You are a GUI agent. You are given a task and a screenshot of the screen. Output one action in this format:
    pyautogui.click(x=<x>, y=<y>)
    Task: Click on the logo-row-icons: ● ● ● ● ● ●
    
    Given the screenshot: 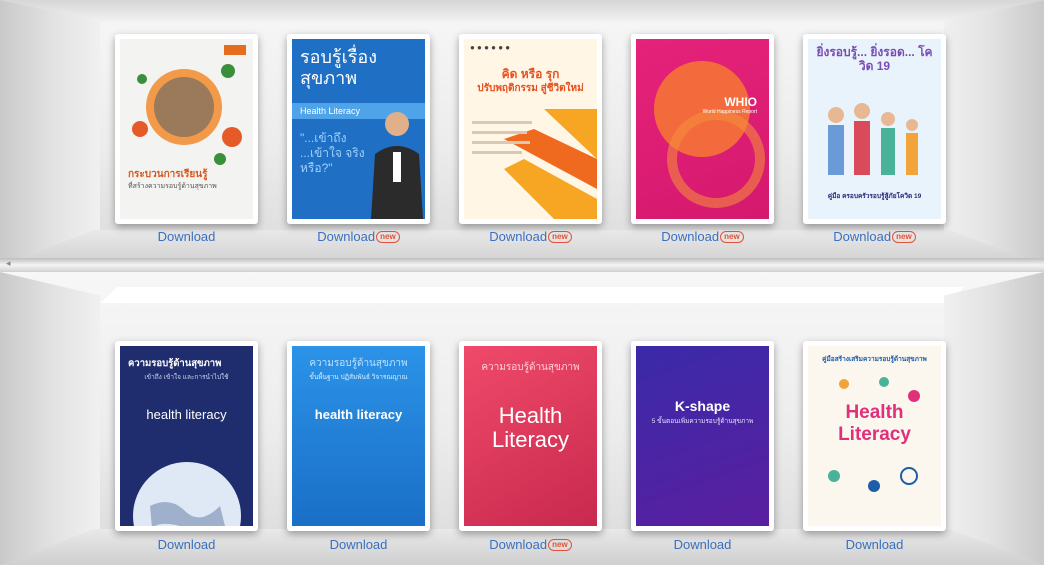 What is the action you would take?
    pyautogui.click(x=490, y=47)
    